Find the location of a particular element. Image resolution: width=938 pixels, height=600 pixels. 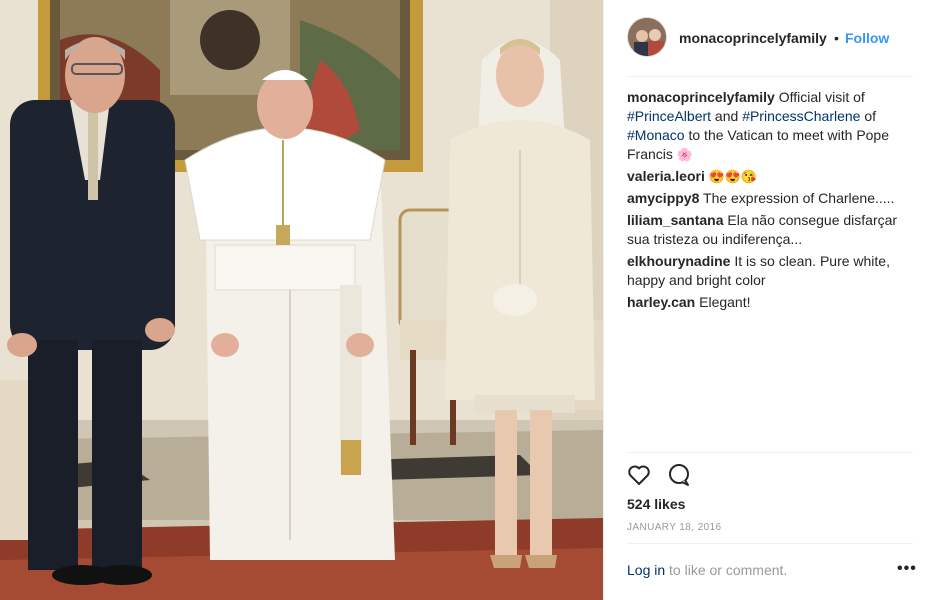

actions-divider is located at coordinates (770, 452).